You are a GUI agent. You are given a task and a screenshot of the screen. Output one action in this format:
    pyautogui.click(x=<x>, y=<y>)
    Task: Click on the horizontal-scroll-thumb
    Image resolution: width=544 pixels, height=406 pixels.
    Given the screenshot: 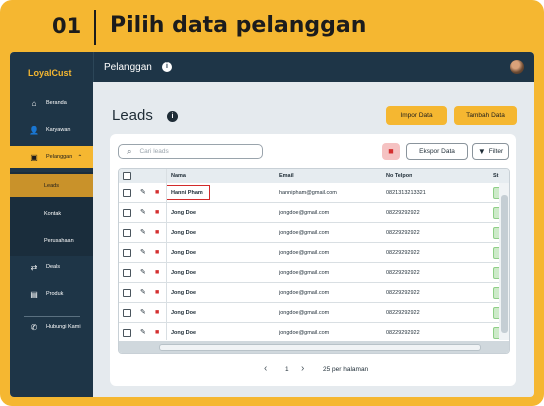 What is the action you would take?
    pyautogui.click(x=320, y=347)
    